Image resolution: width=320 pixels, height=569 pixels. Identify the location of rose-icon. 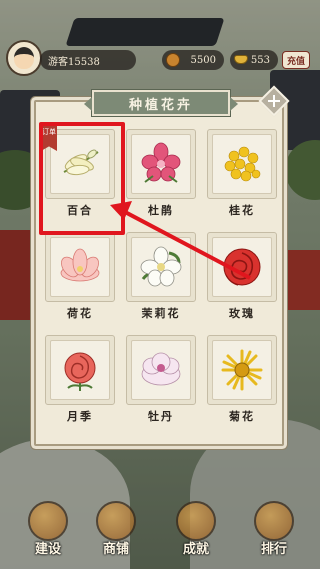
(242, 267).